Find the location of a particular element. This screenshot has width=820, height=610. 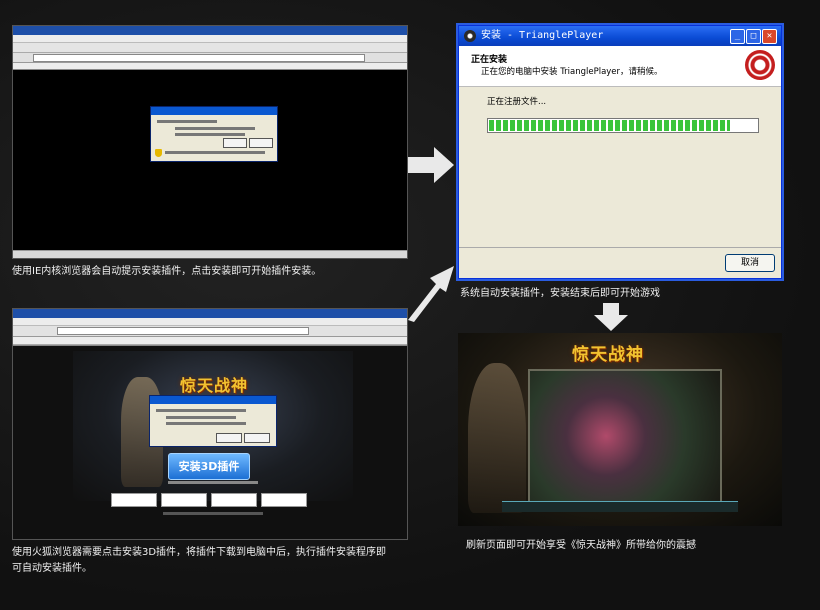

firefox-title-bar is located at coordinates (210, 313).